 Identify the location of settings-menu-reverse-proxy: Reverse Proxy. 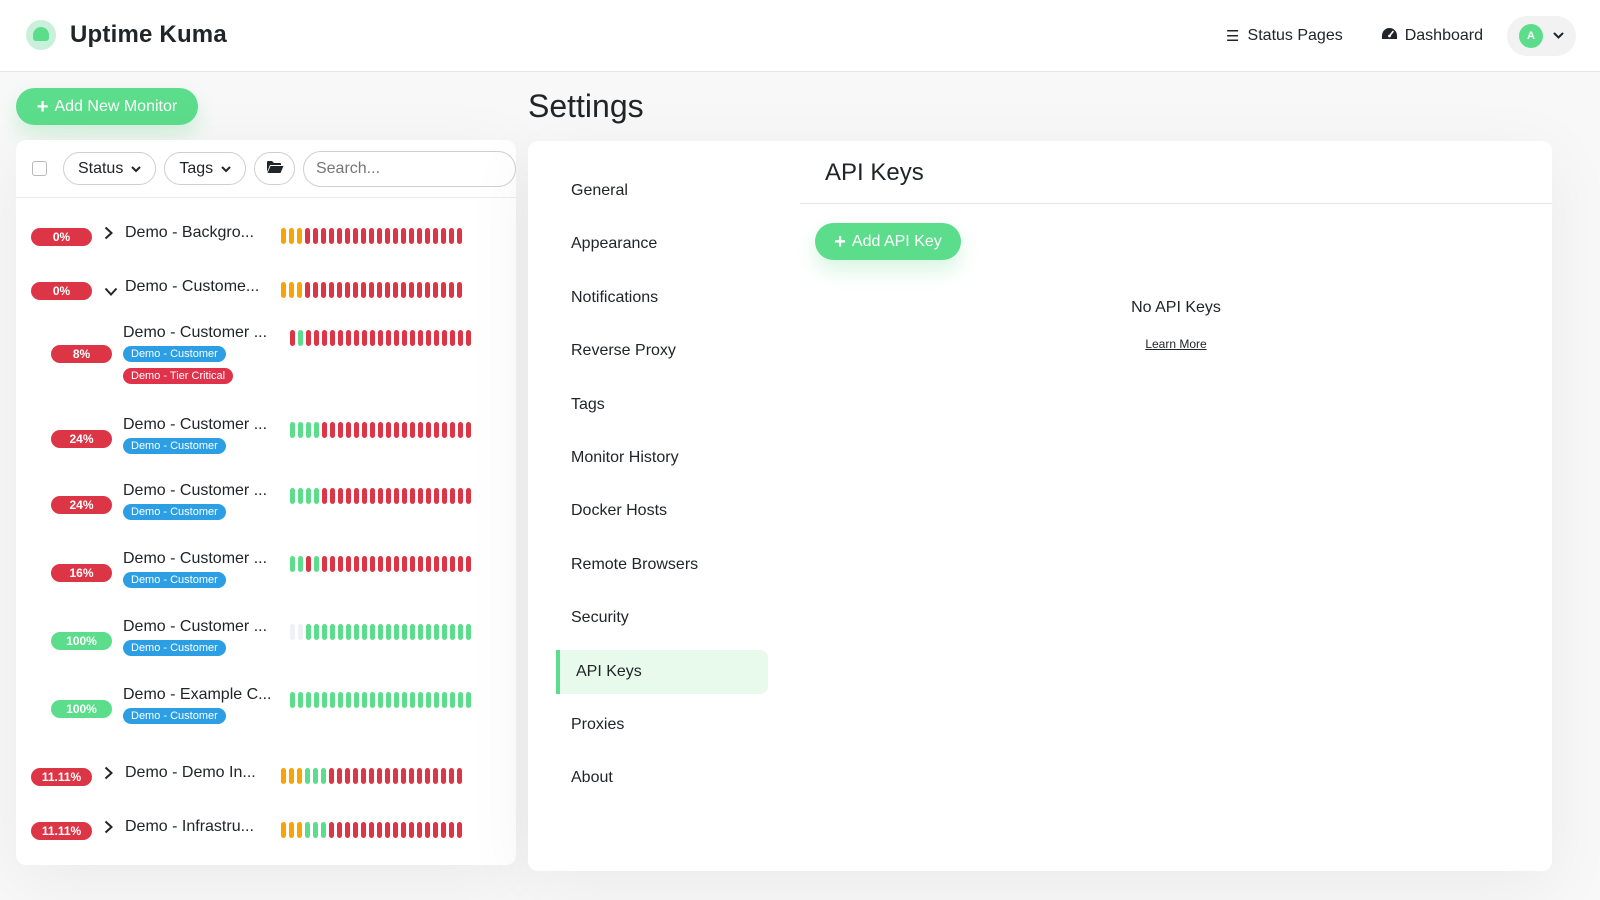
(662, 351).